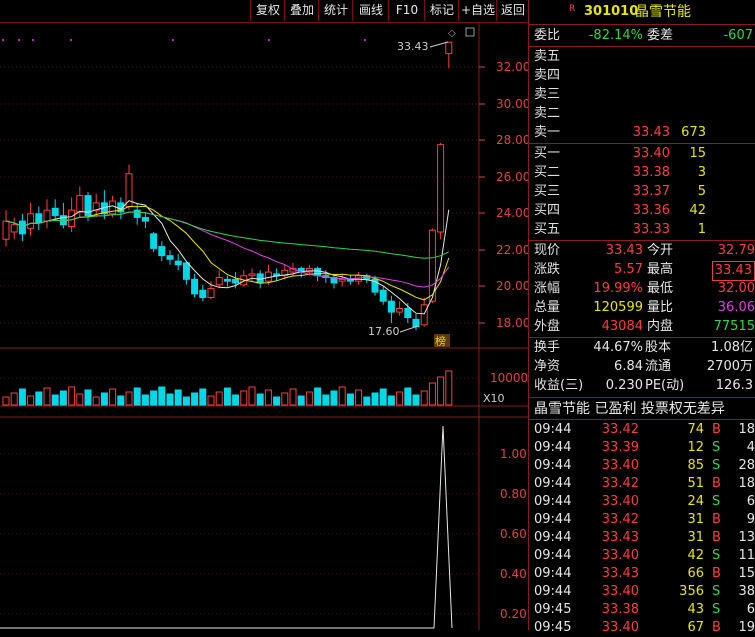 This screenshot has height=637, width=755. Describe the element at coordinates (512, 213) in the screenshot. I see `price-tick: 24.00` at that location.